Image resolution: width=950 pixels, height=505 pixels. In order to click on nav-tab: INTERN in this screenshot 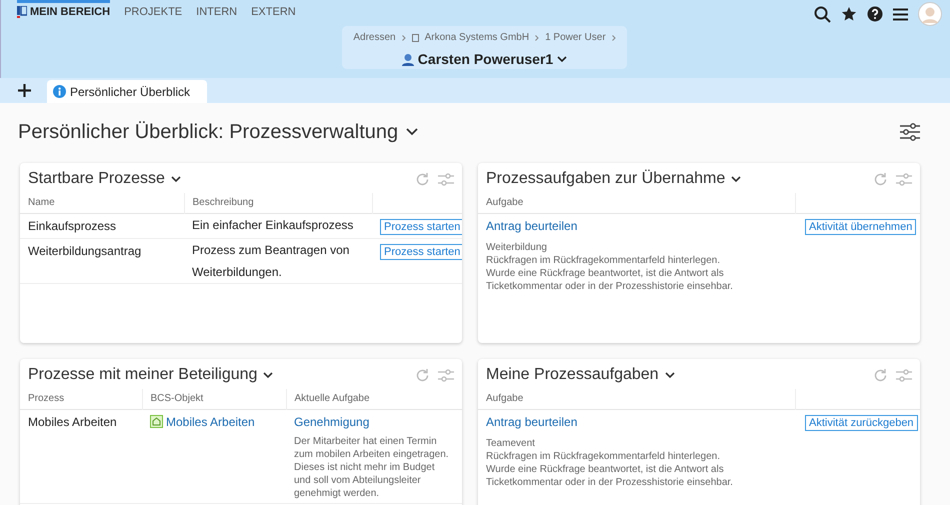, I will do `click(217, 12)`.